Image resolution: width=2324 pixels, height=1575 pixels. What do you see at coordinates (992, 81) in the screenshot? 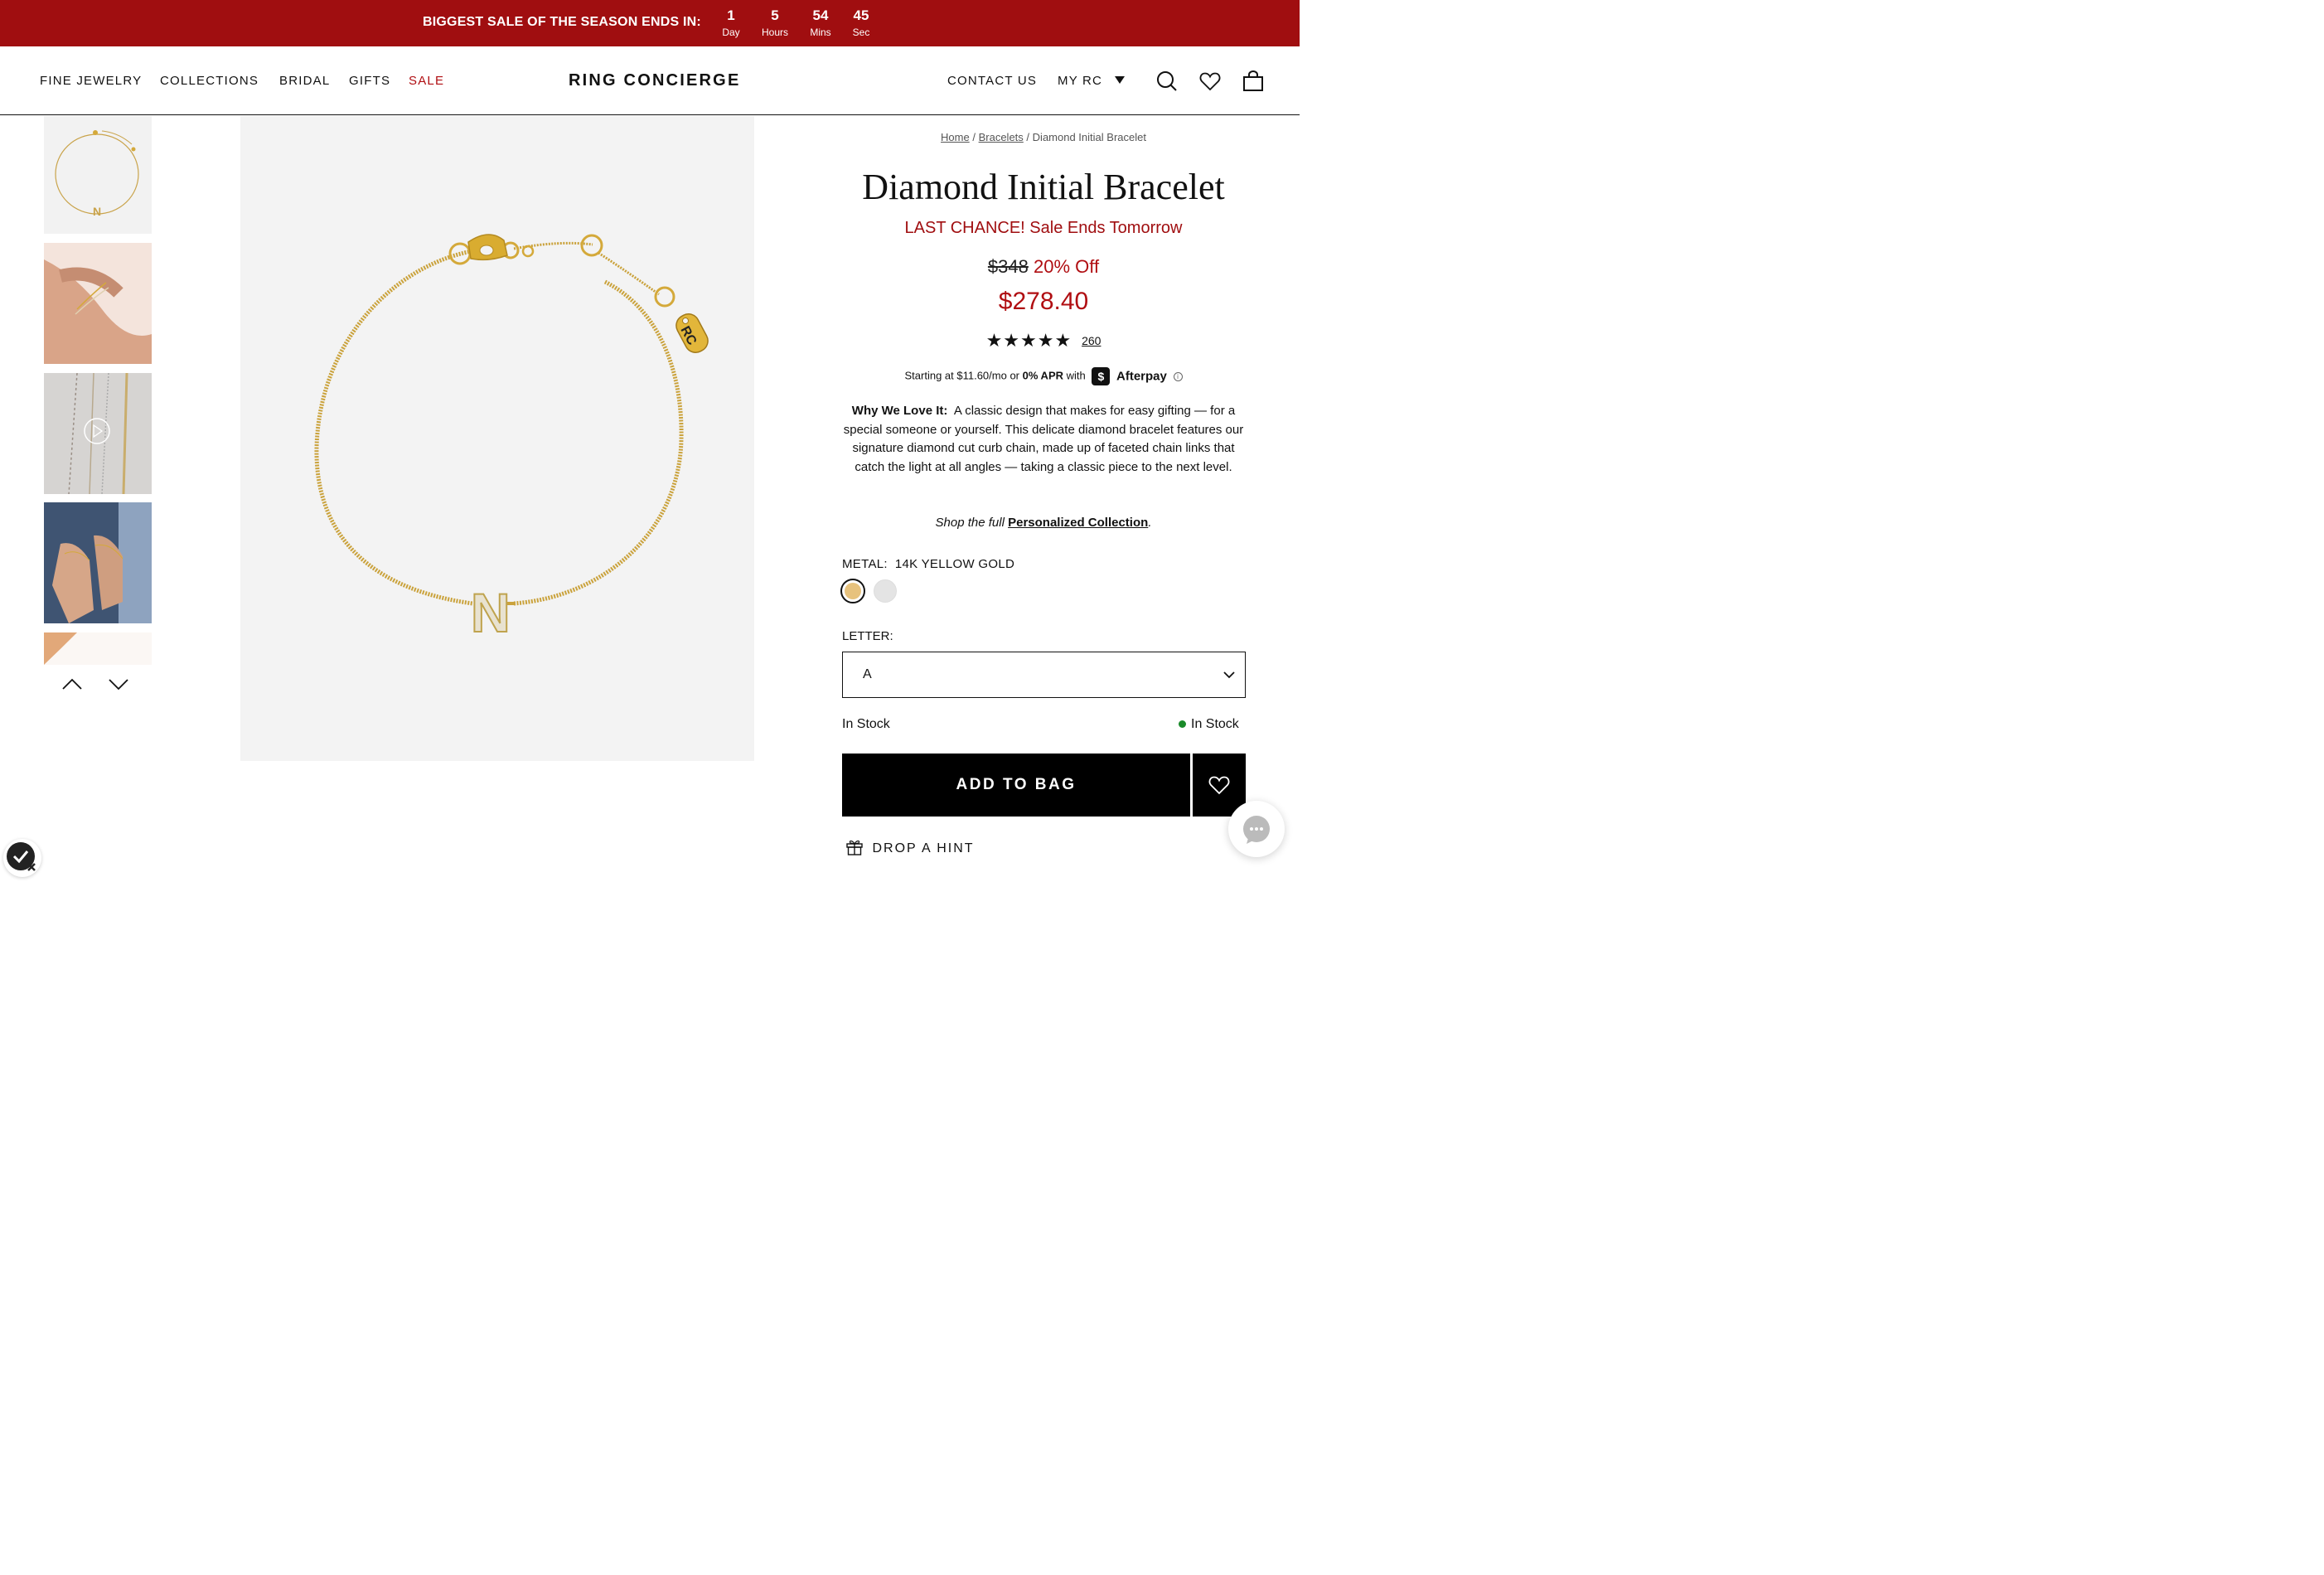
I see `nav-contact-us: CONTACT US` at bounding box center [992, 81].